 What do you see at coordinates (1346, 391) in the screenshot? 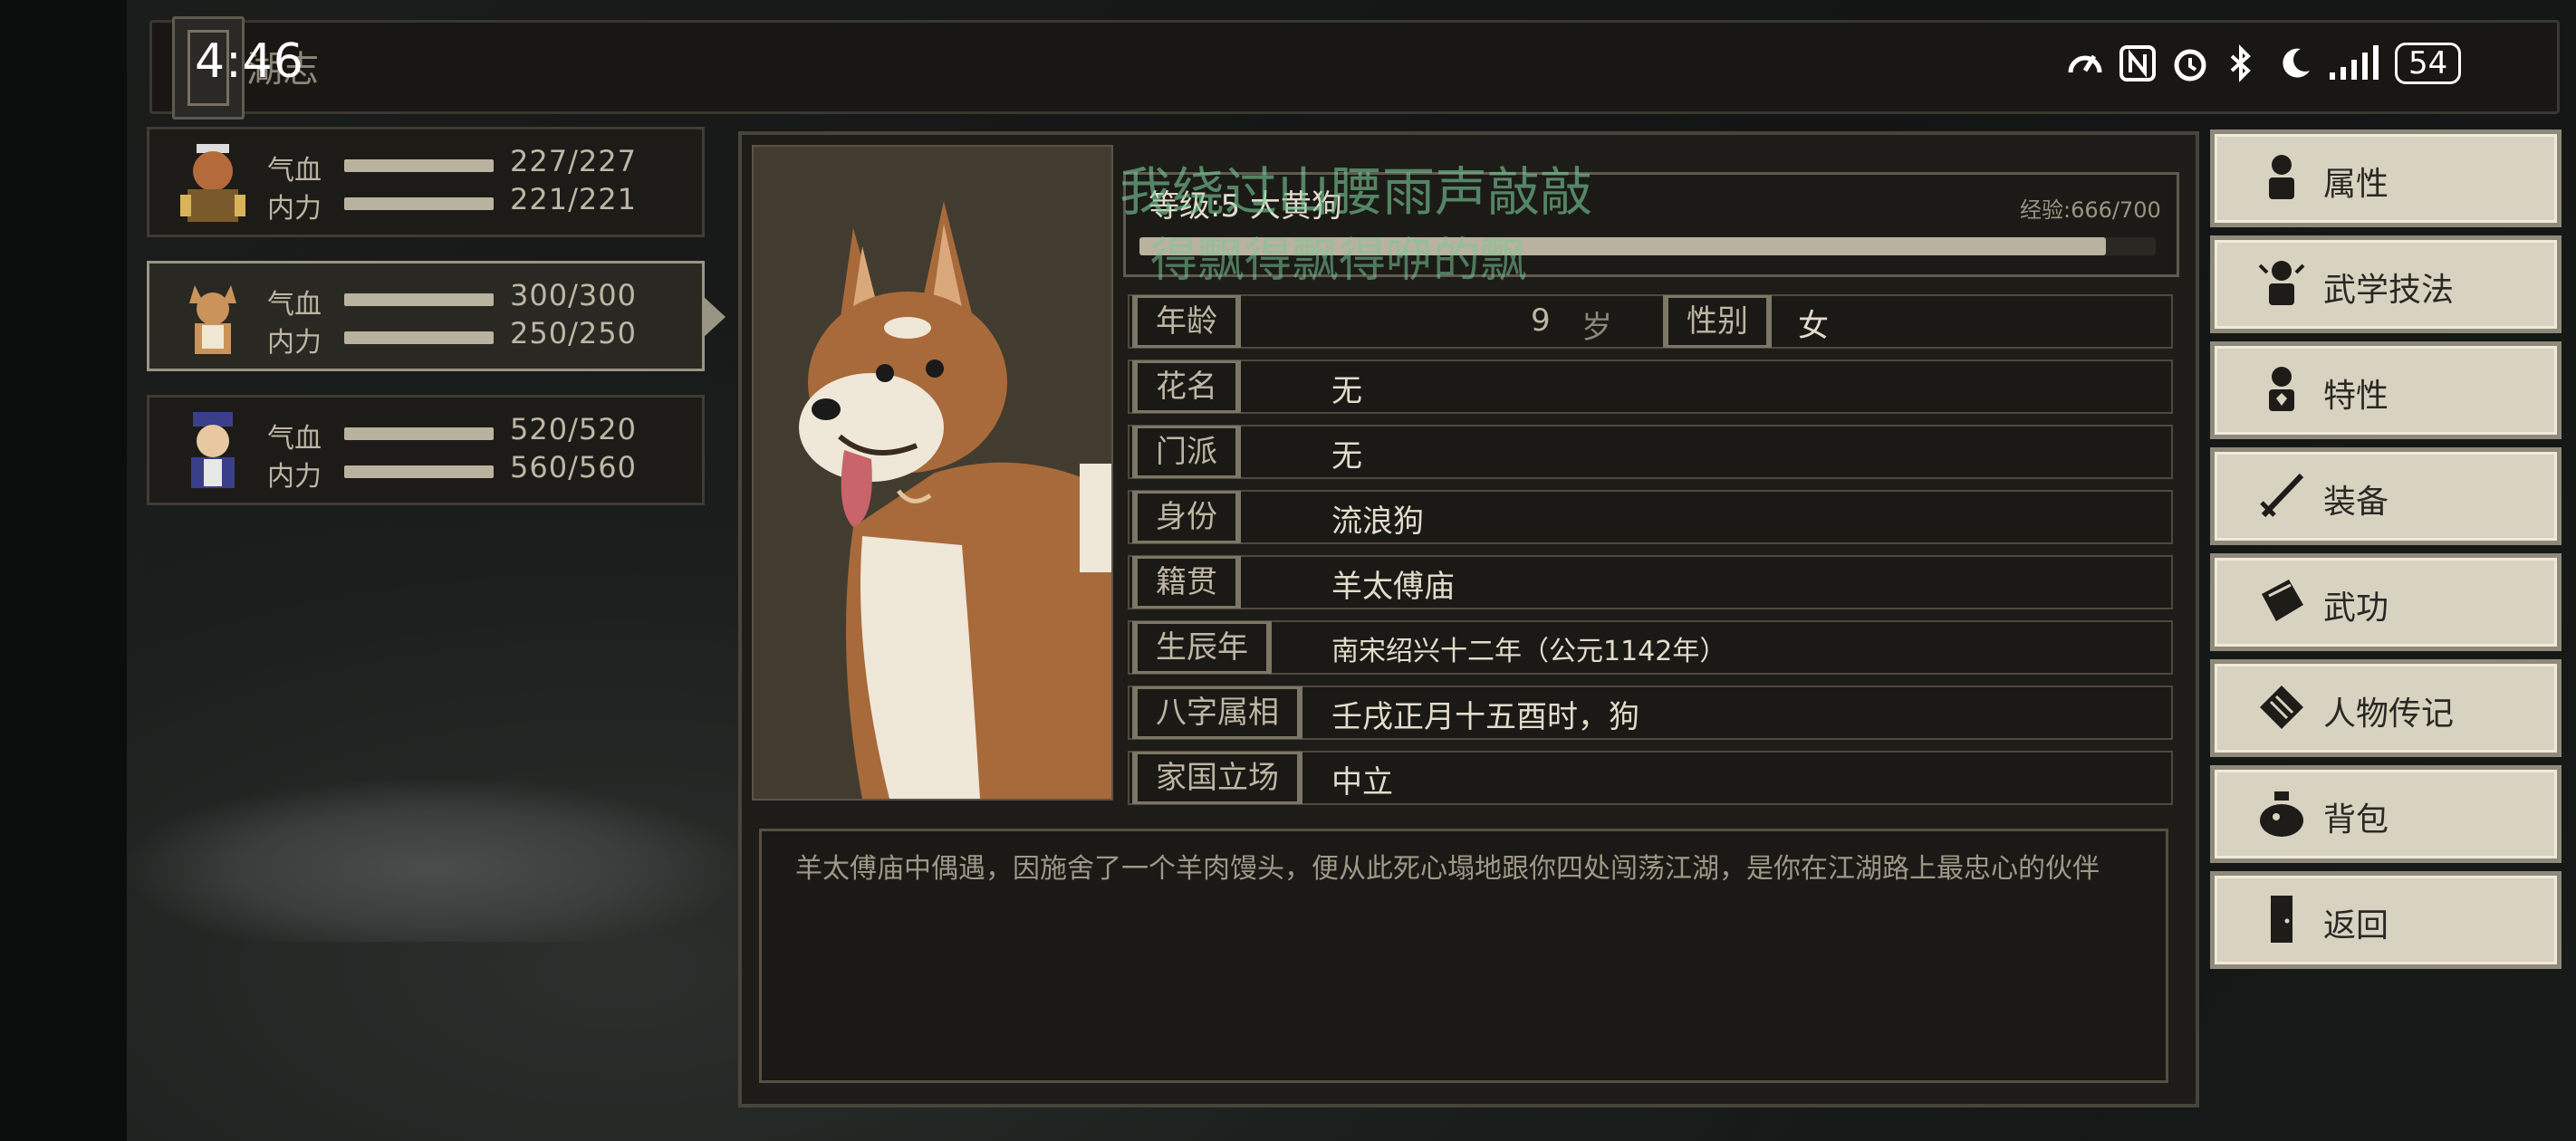
I see `row-value-nickname: 无` at bounding box center [1346, 391].